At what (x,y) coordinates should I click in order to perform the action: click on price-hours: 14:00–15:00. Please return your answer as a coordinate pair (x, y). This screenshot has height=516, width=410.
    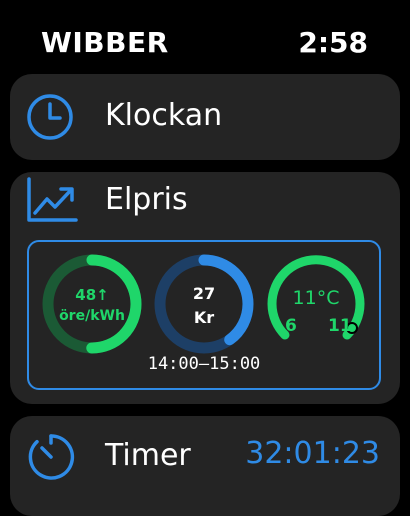
    Looking at the image, I should click on (204, 364).